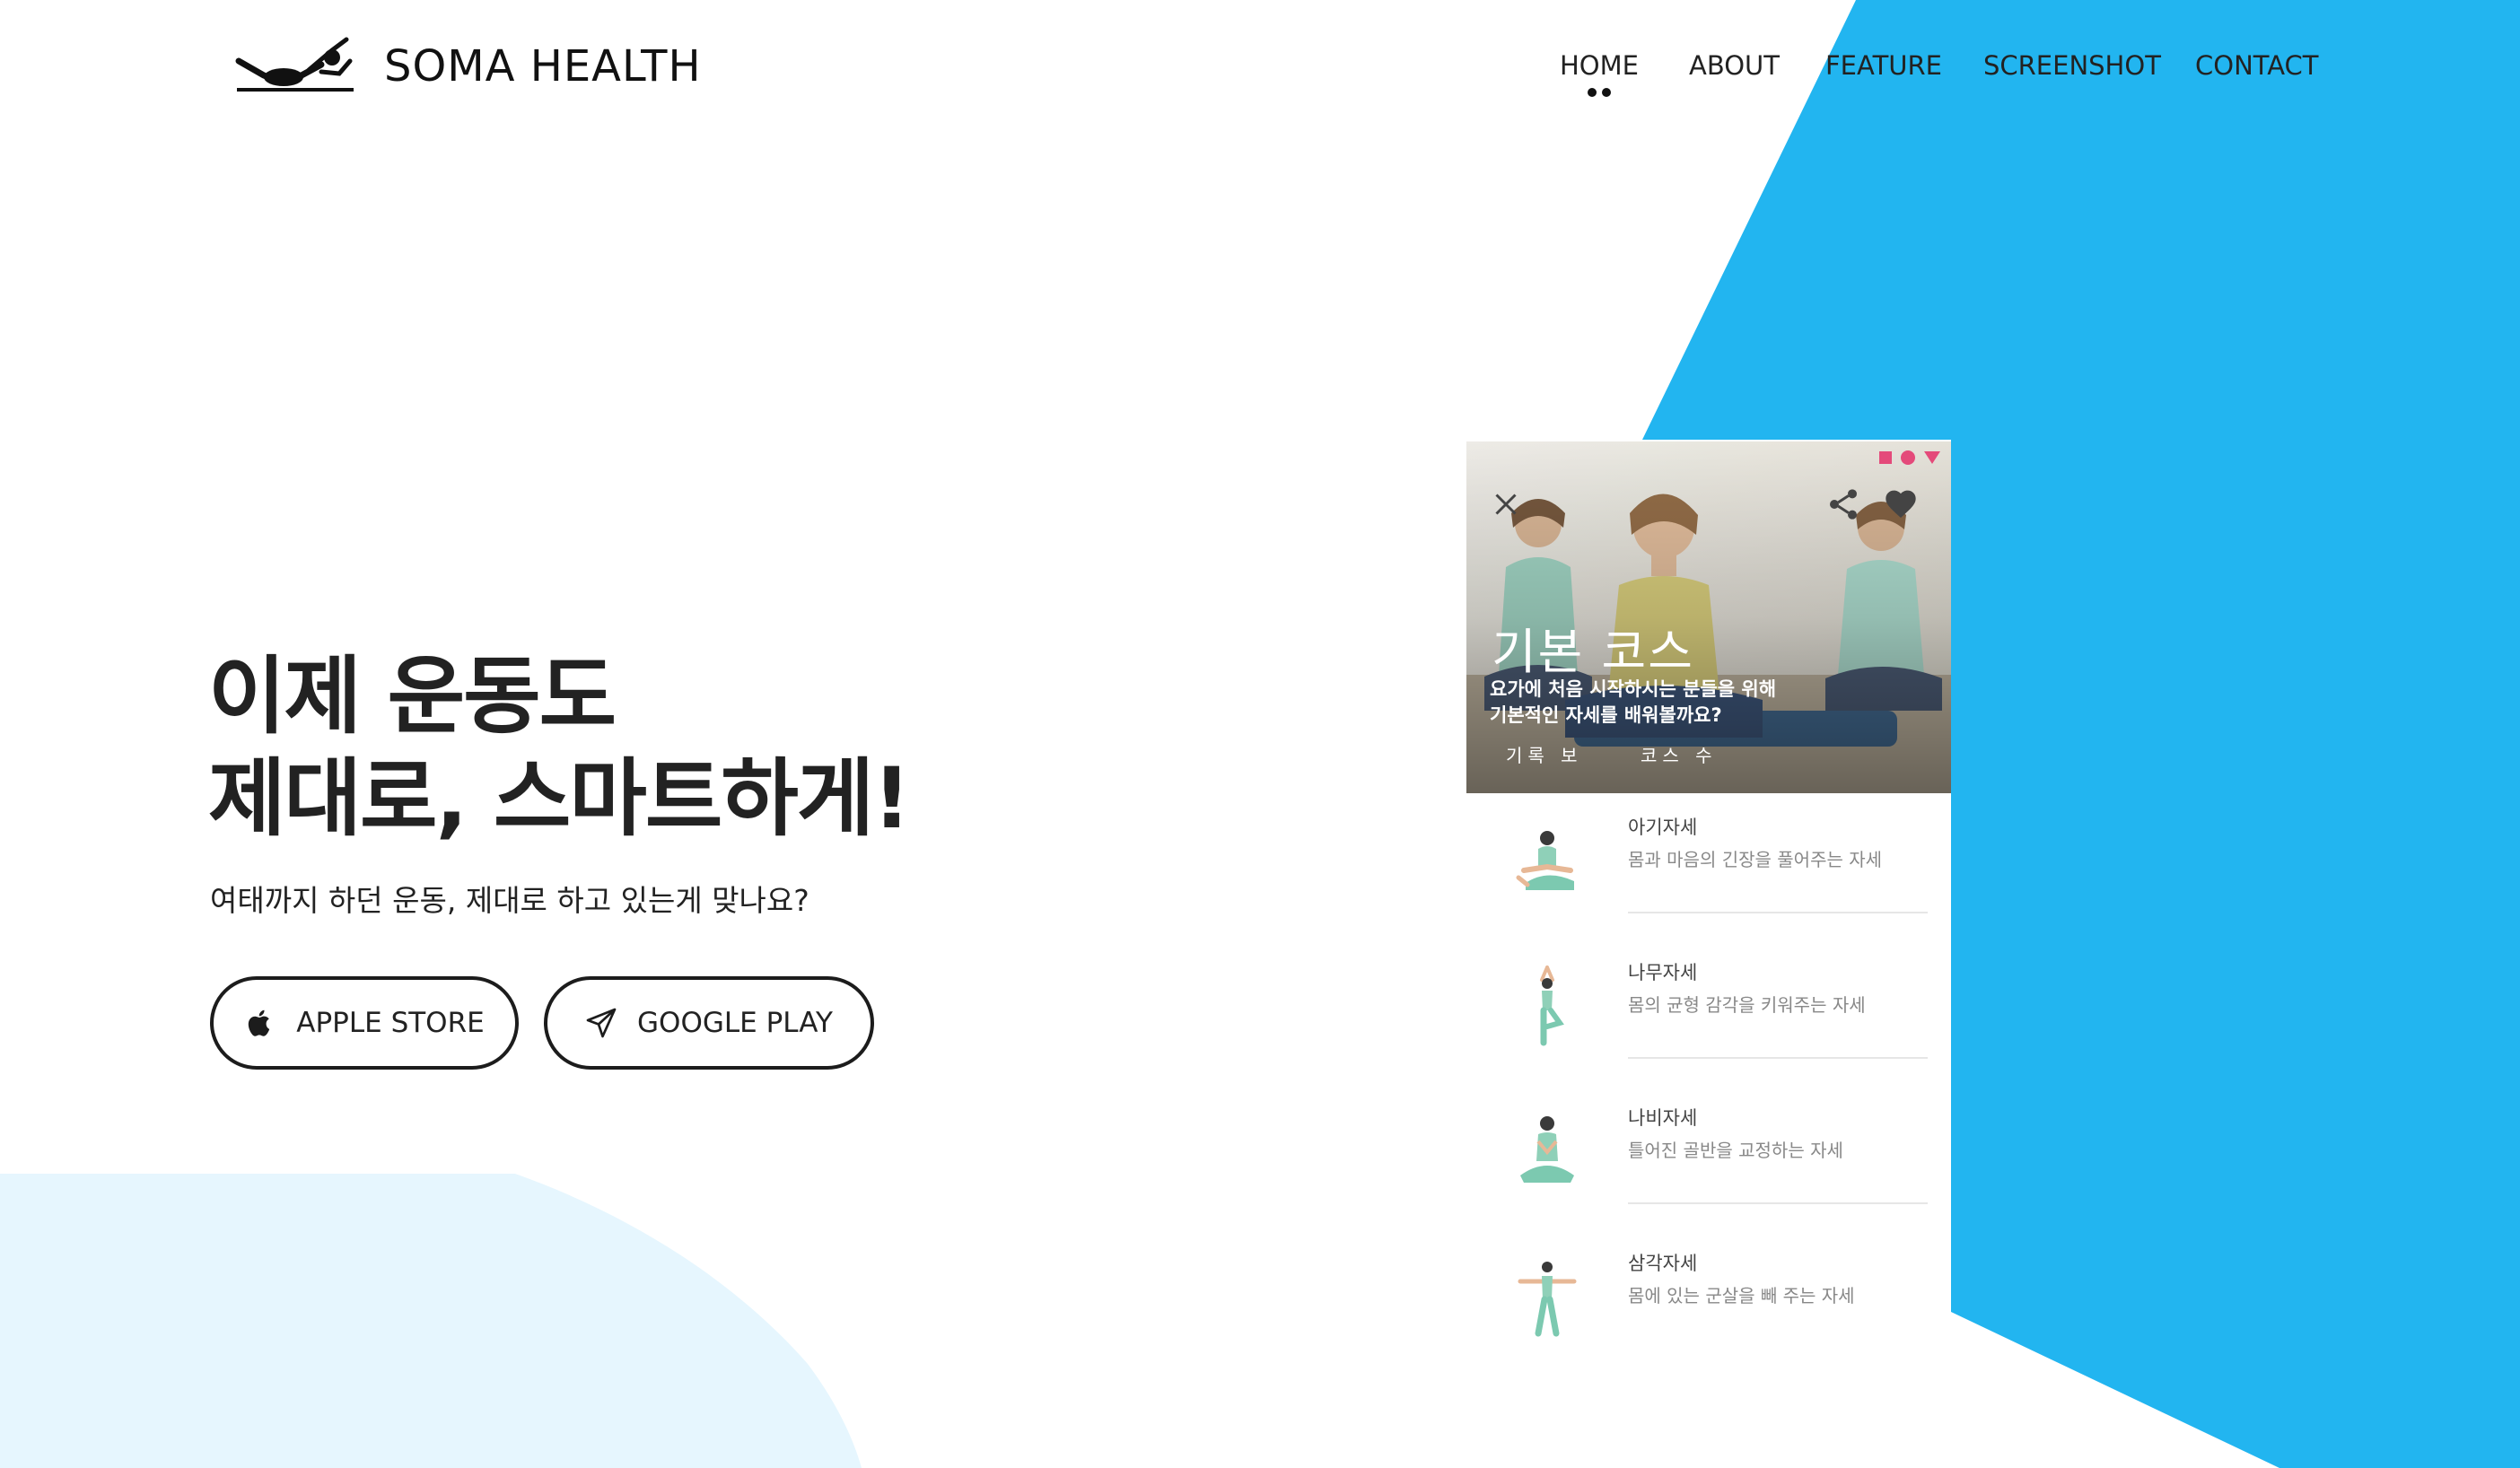 This screenshot has width=2520, height=1468. What do you see at coordinates (735, 1023) in the screenshot?
I see `google-play-label: GOOGLE PLAY` at bounding box center [735, 1023].